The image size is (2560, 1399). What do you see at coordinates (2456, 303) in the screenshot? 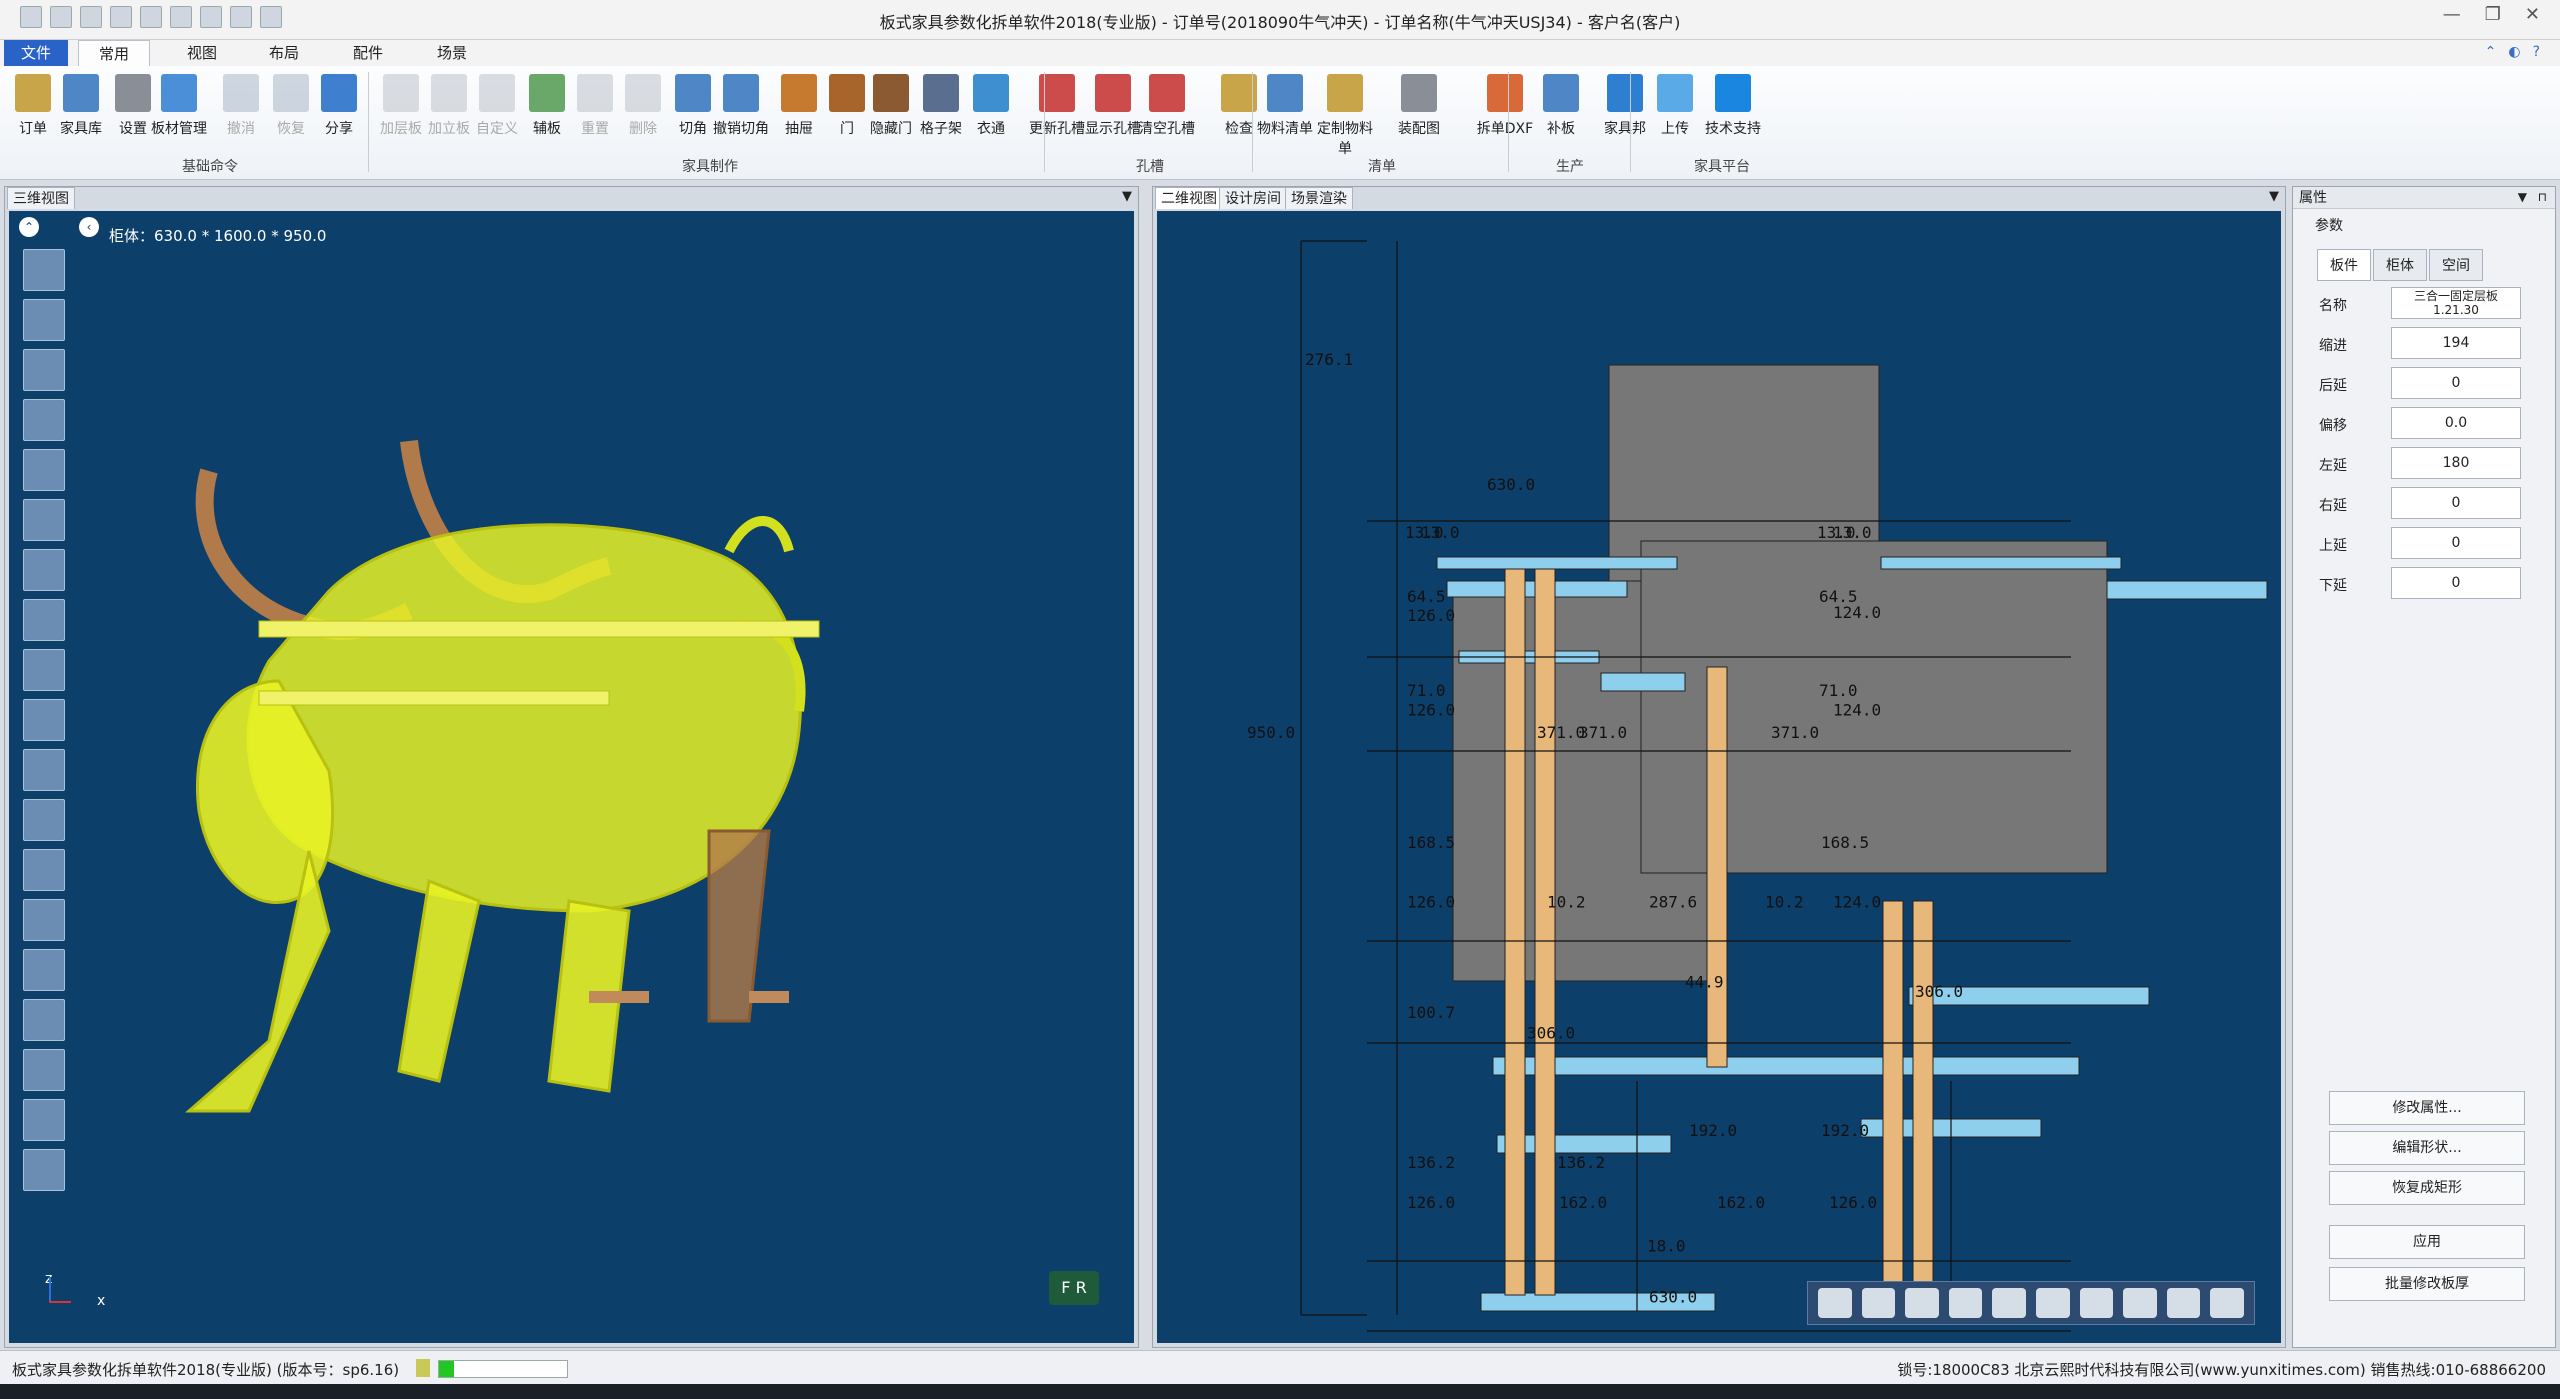
I see `prop-value-input: 三合一固定层板1.21.30` at bounding box center [2456, 303].